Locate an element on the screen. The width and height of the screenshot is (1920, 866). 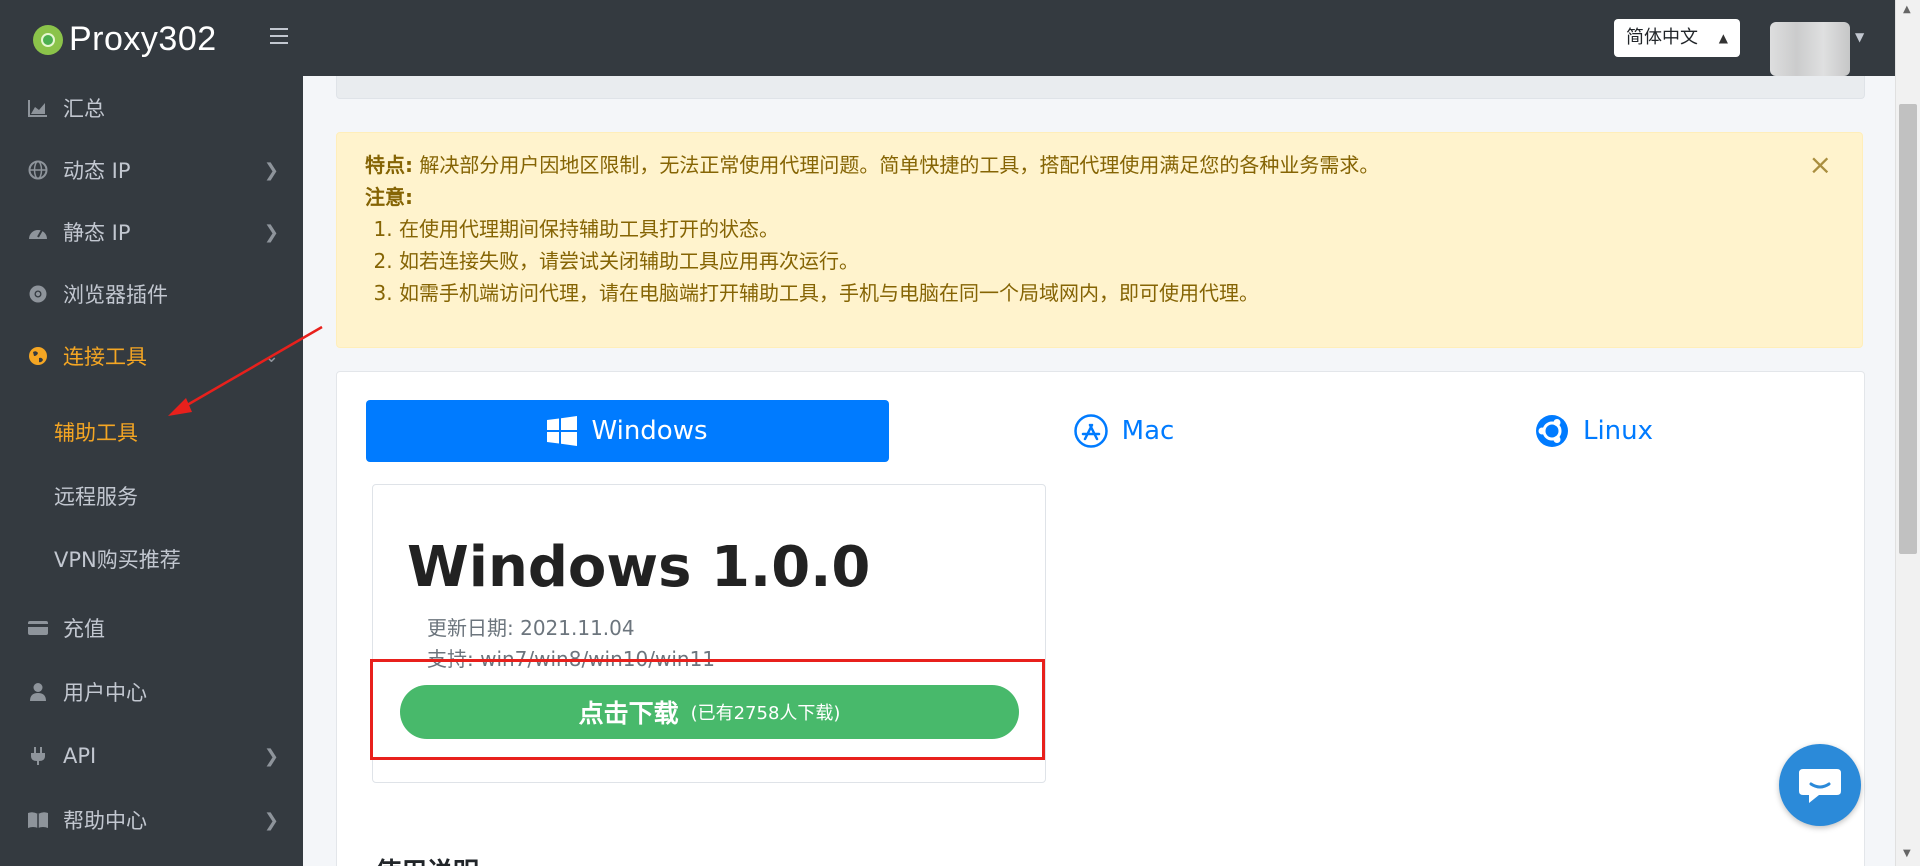
sidebar-item-label: 用户中心 is located at coordinates (105, 693).